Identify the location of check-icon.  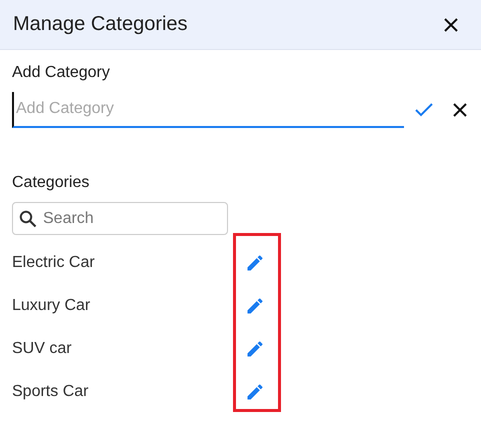
(424, 110).